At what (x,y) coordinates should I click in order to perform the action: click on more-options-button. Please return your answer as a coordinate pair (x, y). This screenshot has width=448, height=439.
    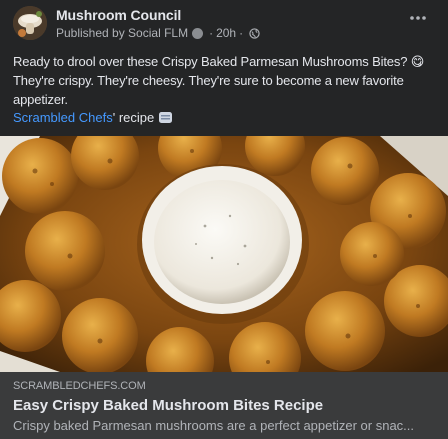
    Looking at the image, I should click on (418, 18).